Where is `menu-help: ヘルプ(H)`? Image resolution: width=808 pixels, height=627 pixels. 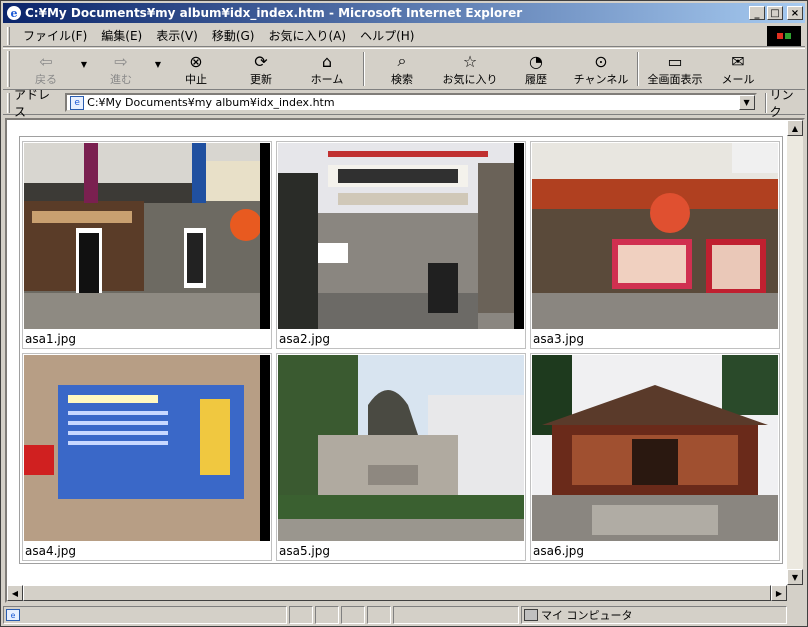
menu-help: ヘルプ(H) is located at coordinates (387, 35).